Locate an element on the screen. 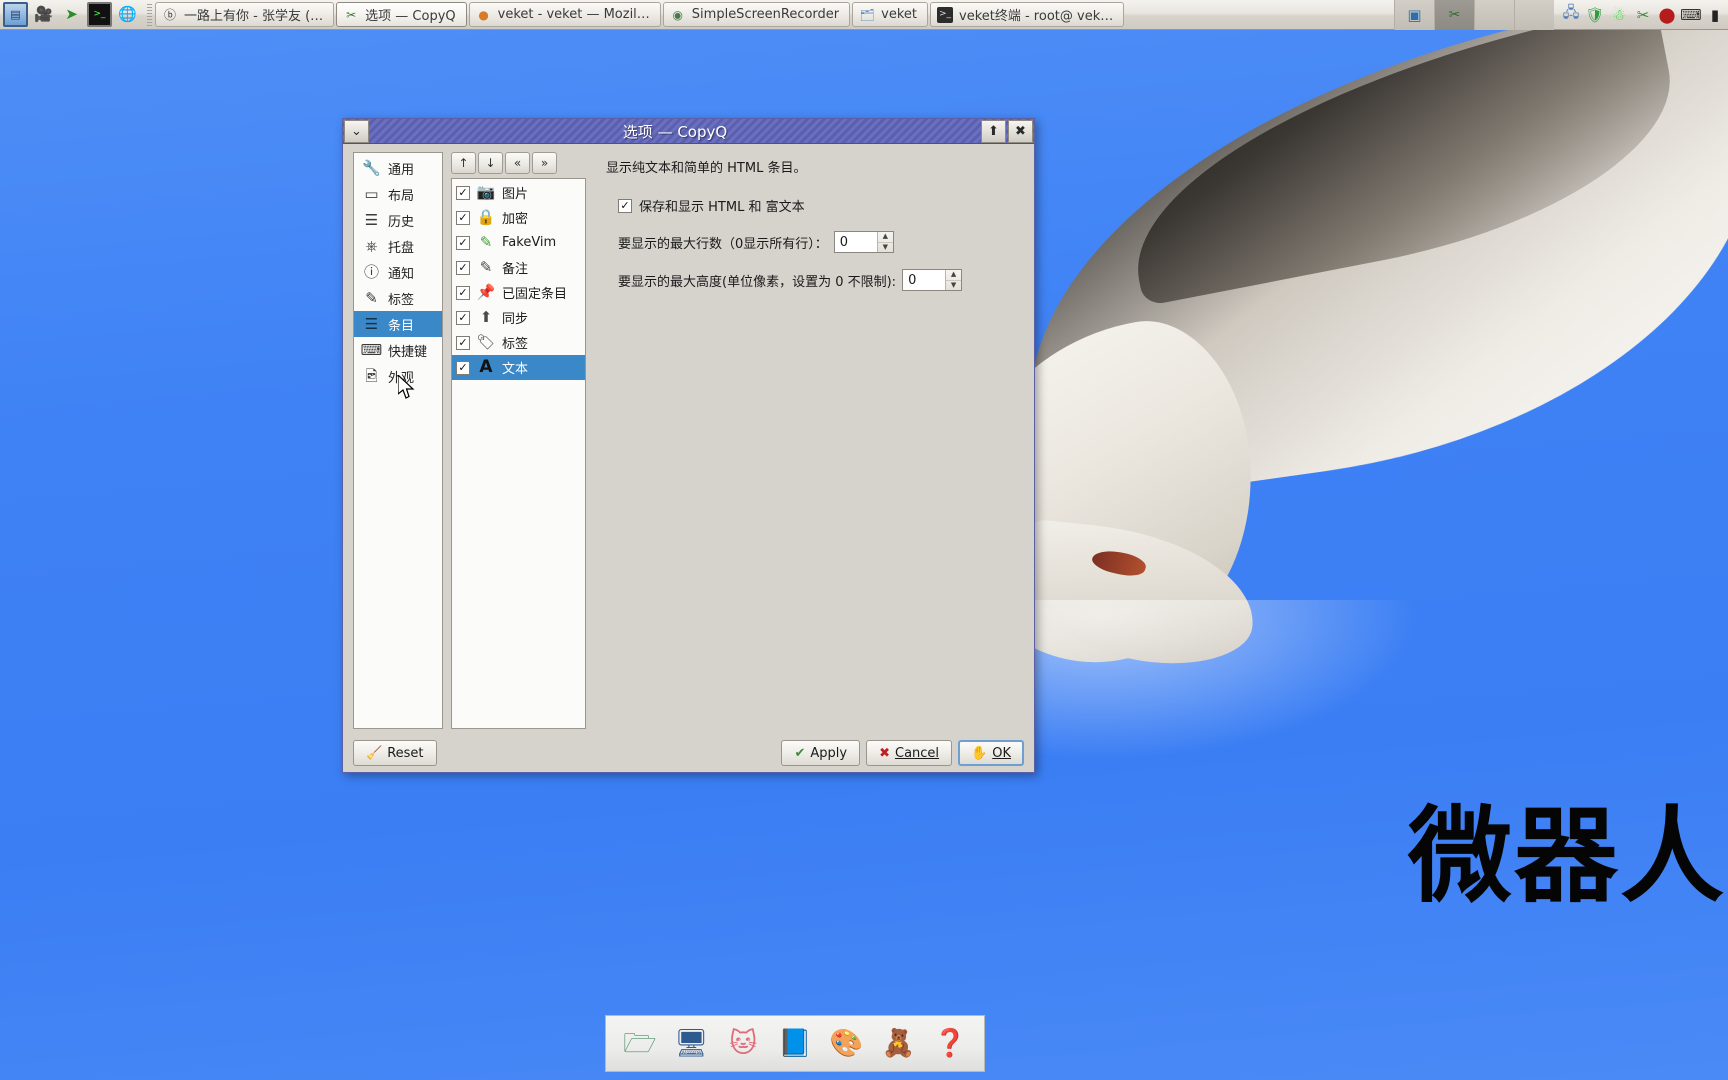 This screenshot has height=1080, width=1728. terminal-icon: >_ is located at coordinates (99, 14).